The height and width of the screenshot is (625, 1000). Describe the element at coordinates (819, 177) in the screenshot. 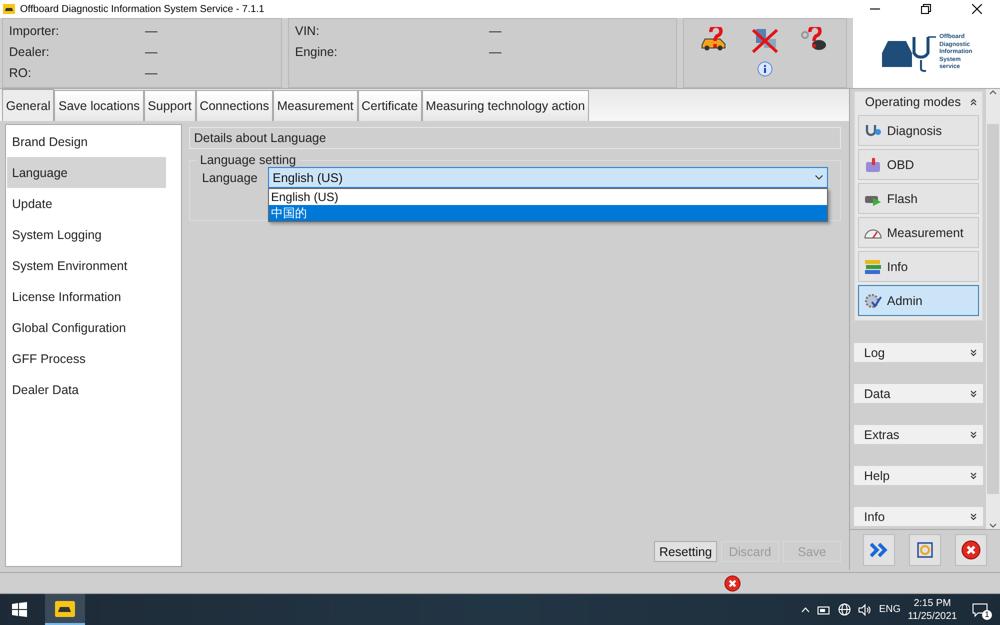

I see `chevron-down-icon` at that location.